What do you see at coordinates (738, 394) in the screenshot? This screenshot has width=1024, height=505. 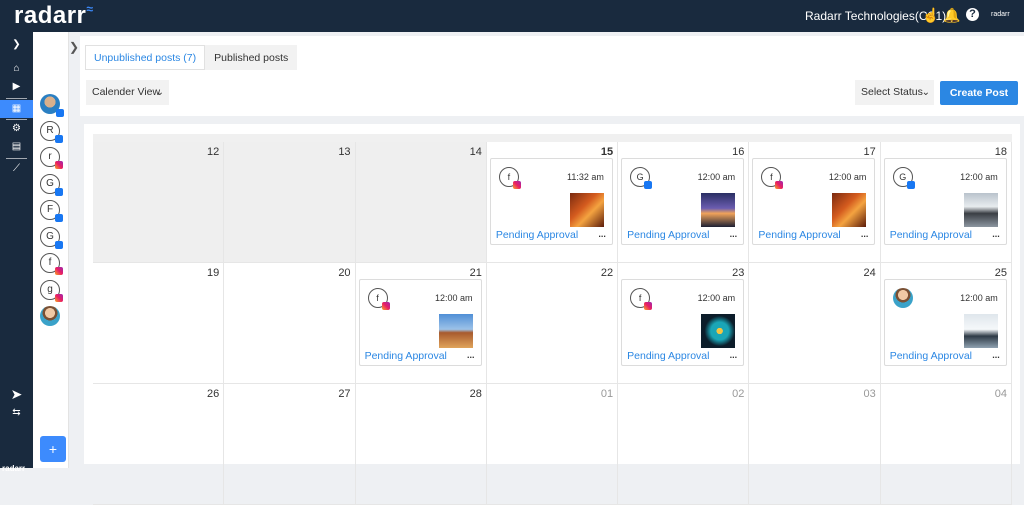 I see `day-number: 02` at bounding box center [738, 394].